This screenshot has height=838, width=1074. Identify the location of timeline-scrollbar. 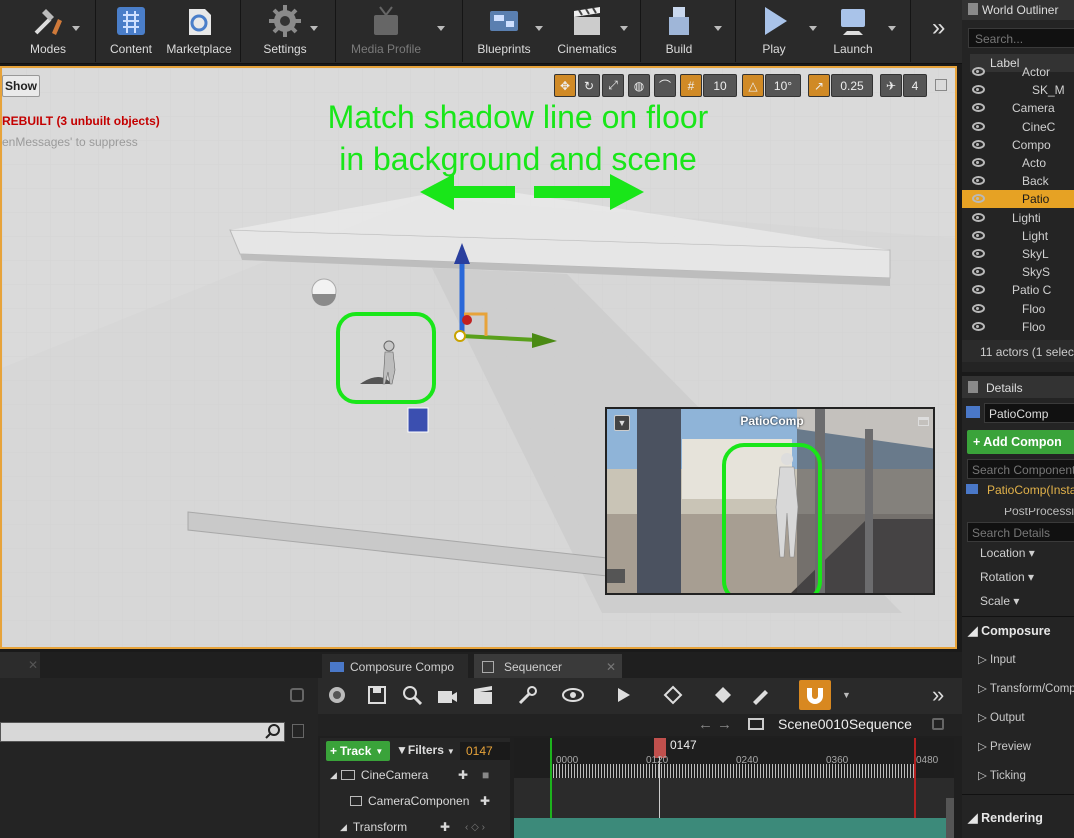
(950, 818).